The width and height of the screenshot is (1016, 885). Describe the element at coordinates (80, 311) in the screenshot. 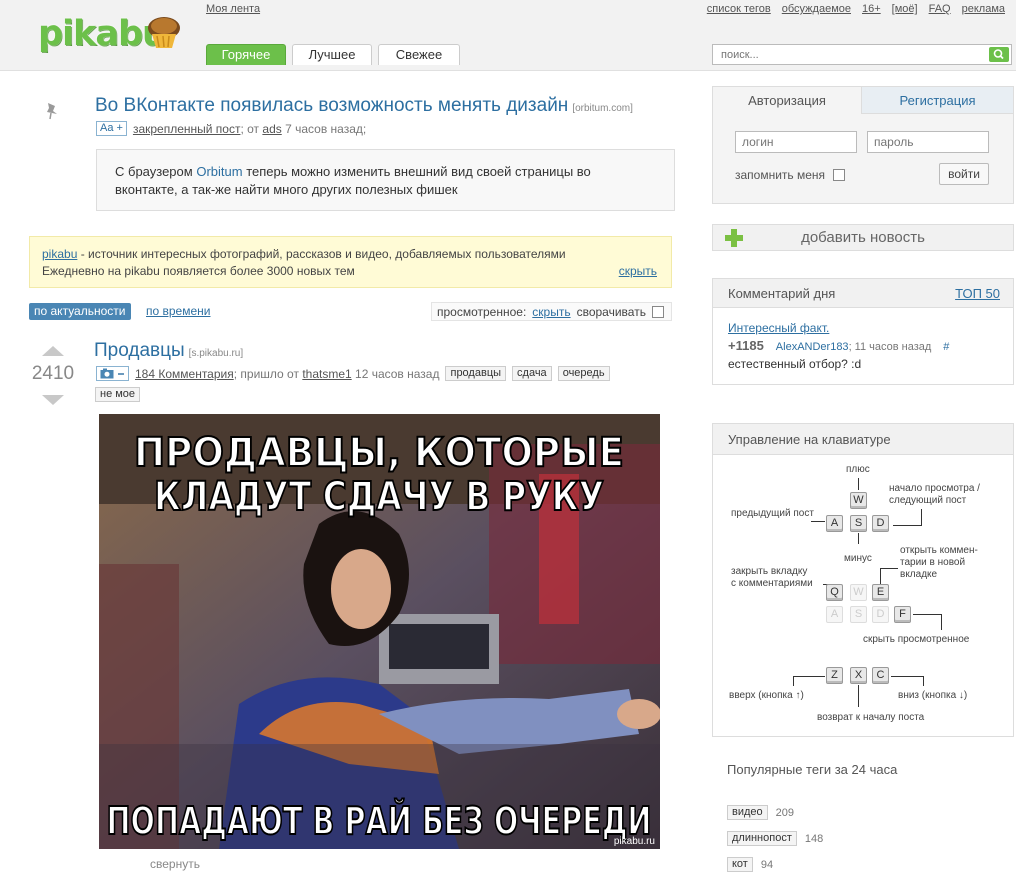

I see `sort-by-relevance: по актуальности` at that location.